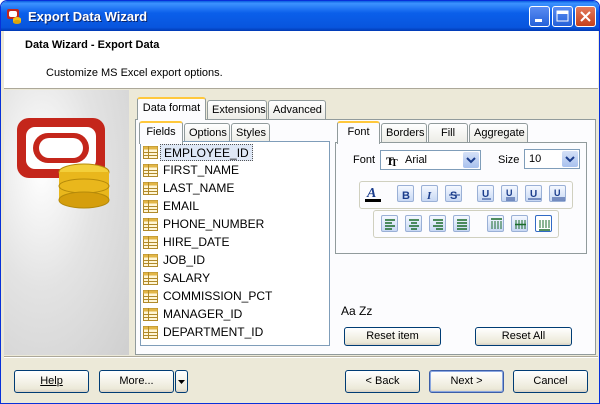 The image size is (600, 404). Describe the element at coordinates (88, 16) in the screenshot. I see `window-title: Export Data Wizard` at that location.